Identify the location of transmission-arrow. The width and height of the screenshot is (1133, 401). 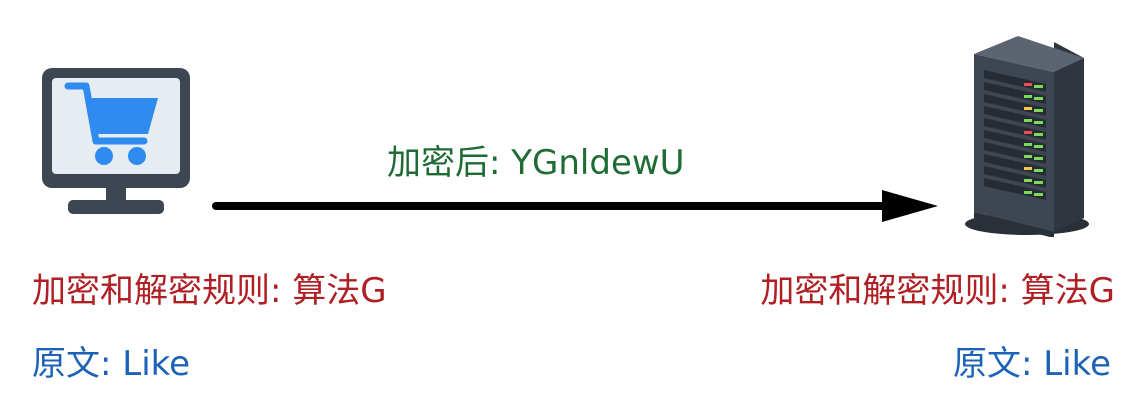
(577, 206).